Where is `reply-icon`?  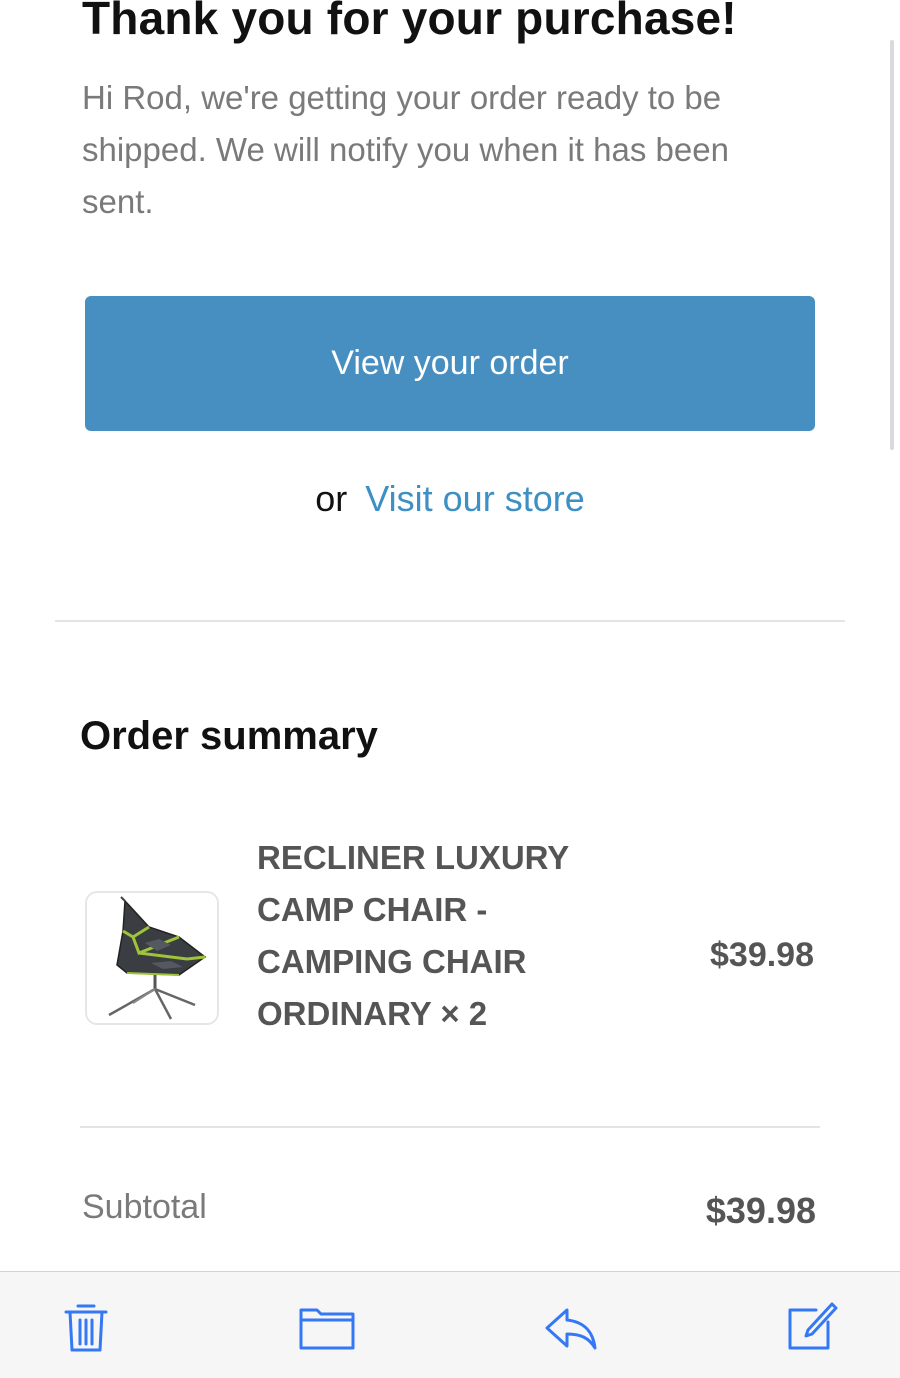
reply-icon is located at coordinates (571, 1329).